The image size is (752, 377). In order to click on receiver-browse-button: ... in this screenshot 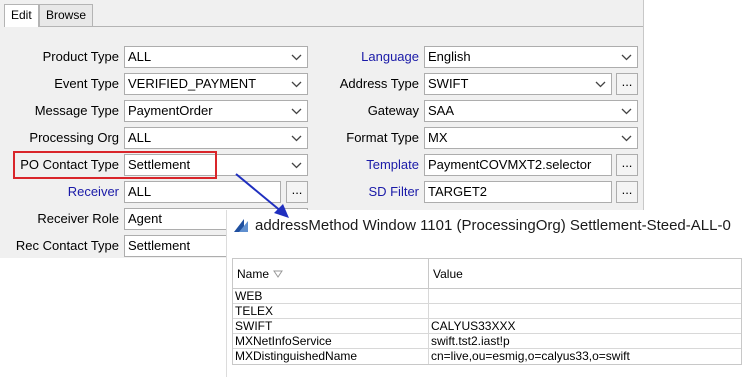, I will do `click(297, 192)`.